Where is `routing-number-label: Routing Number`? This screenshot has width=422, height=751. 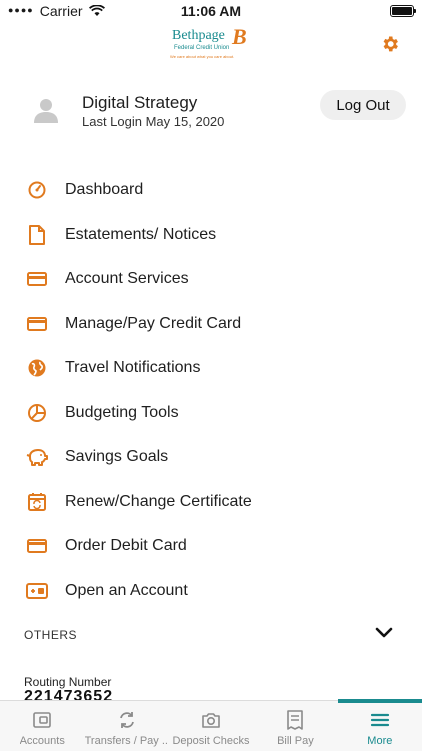
routing-number-label: Routing Number is located at coordinates (68, 682).